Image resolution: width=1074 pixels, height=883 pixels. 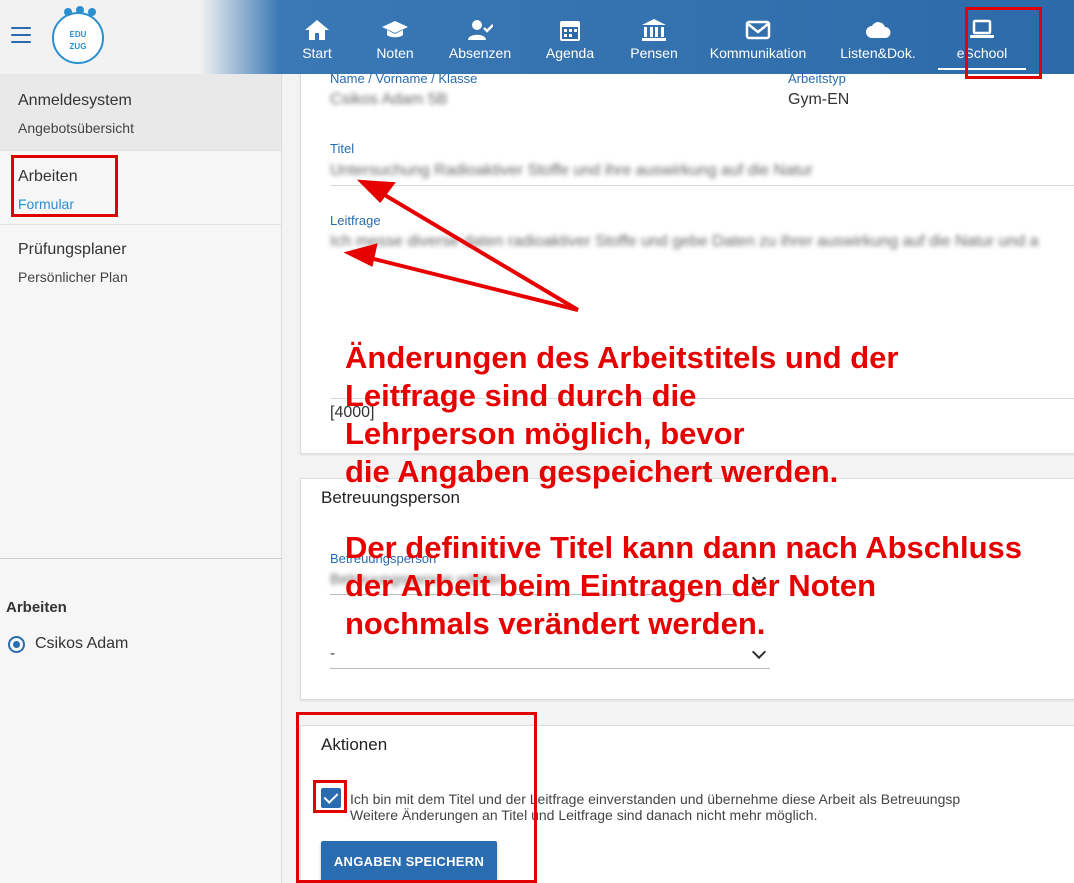 What do you see at coordinates (521, 395) in the screenshot?
I see `annotation-line: Leitfrage sind durch die` at bounding box center [521, 395].